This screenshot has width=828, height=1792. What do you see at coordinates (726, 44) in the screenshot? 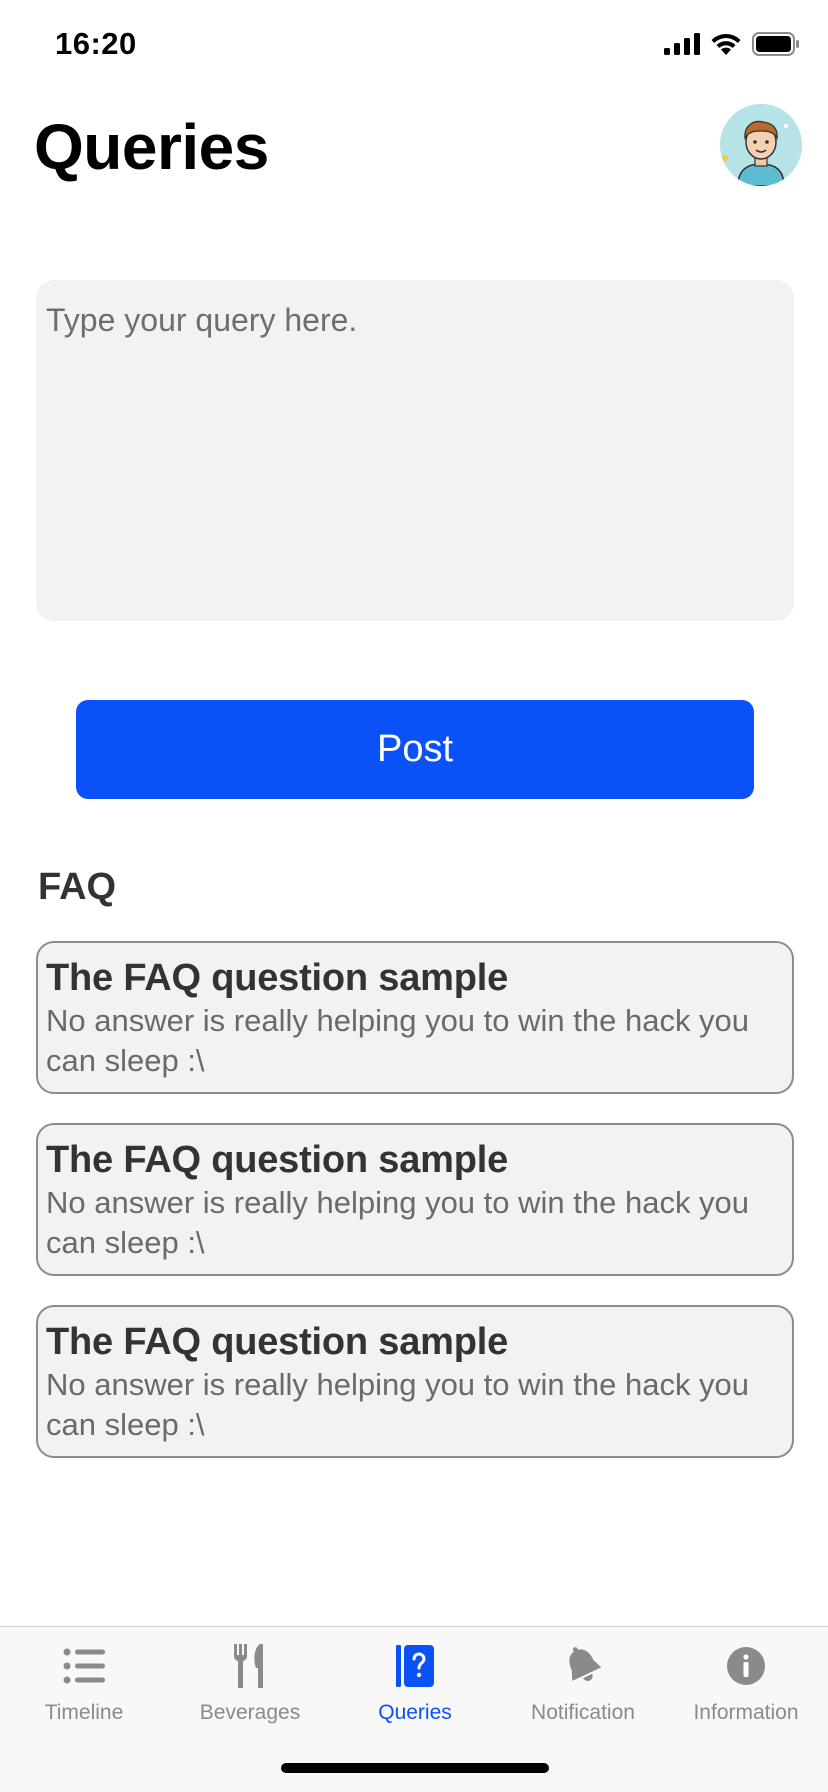
I see `wifi-icon` at bounding box center [726, 44].